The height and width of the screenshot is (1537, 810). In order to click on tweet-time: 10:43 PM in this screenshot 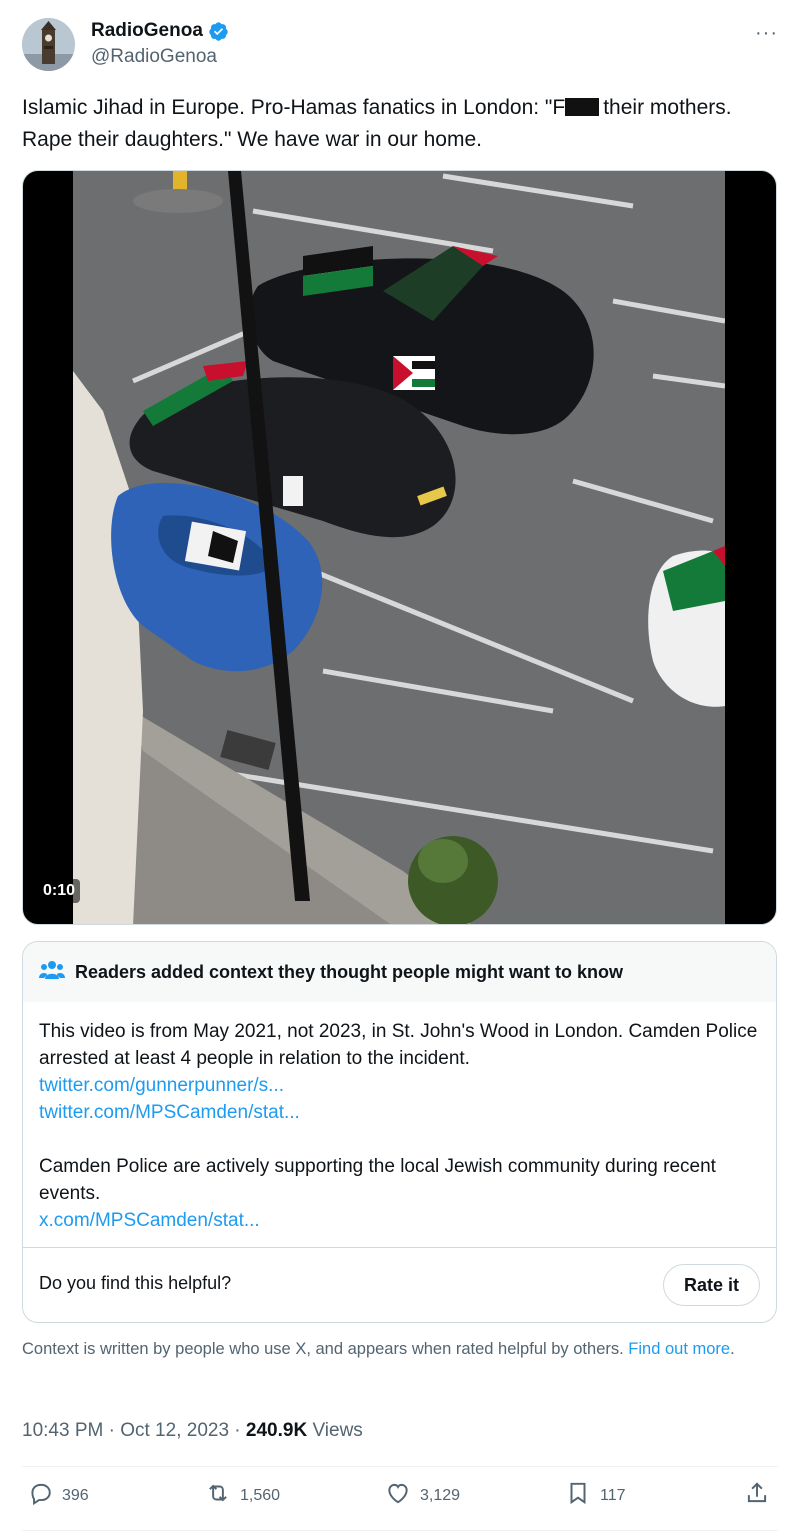, I will do `click(62, 1430)`.